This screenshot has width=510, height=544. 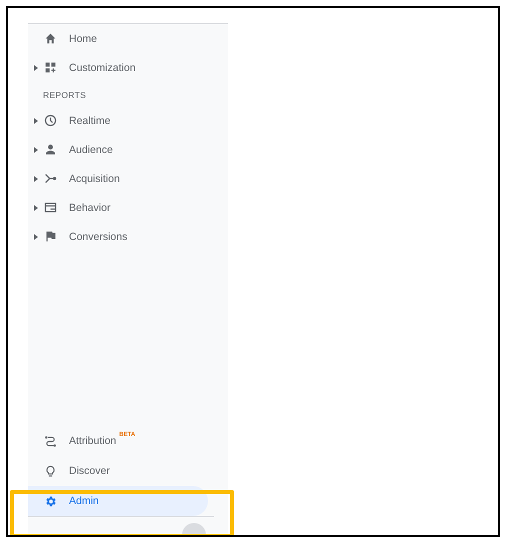 I want to click on nav-label: Audience, so click(x=91, y=150).